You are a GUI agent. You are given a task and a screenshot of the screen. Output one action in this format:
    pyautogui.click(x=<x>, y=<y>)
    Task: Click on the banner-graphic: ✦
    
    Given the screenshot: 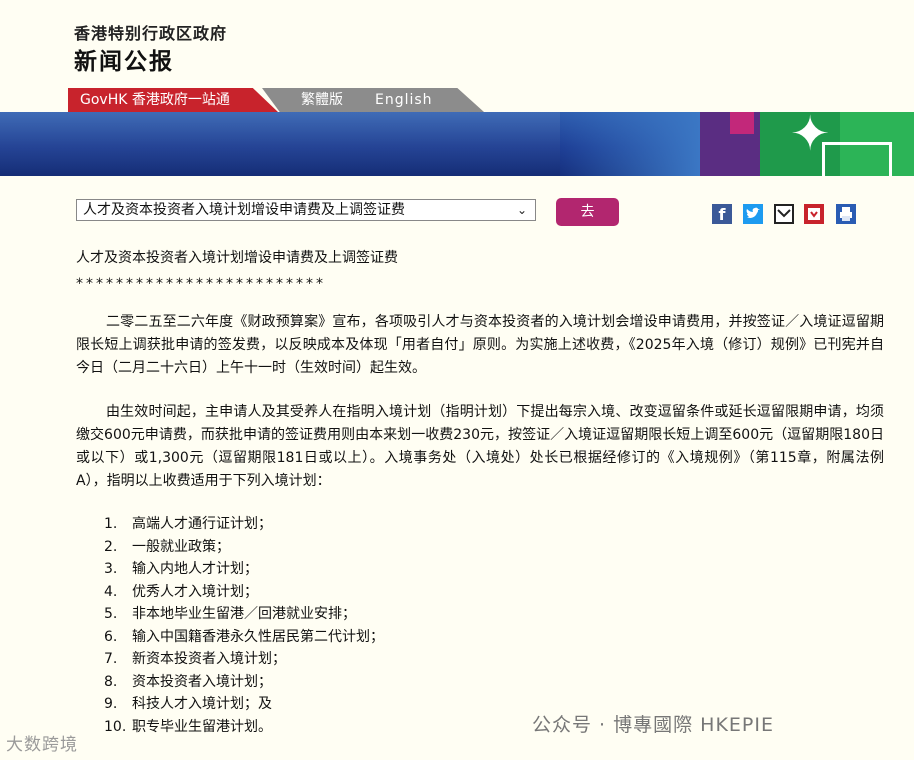 What is the action you would take?
    pyautogui.click(x=457, y=144)
    